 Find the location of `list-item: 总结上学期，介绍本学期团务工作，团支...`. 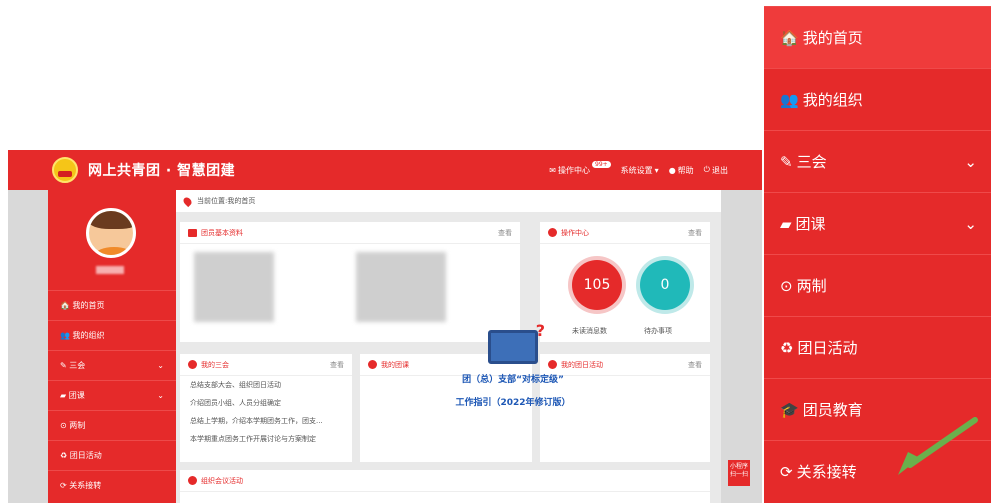

list-item: 总结上学期，介绍本学期团务工作，团支... is located at coordinates (266, 421).